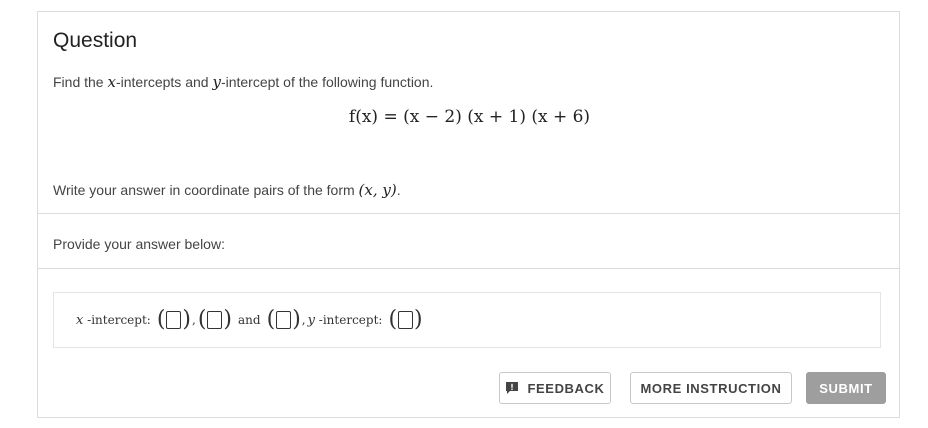  Describe the element at coordinates (327, 82) in the screenshot. I see `prompt-text-end: -intercept of the following function.` at that location.